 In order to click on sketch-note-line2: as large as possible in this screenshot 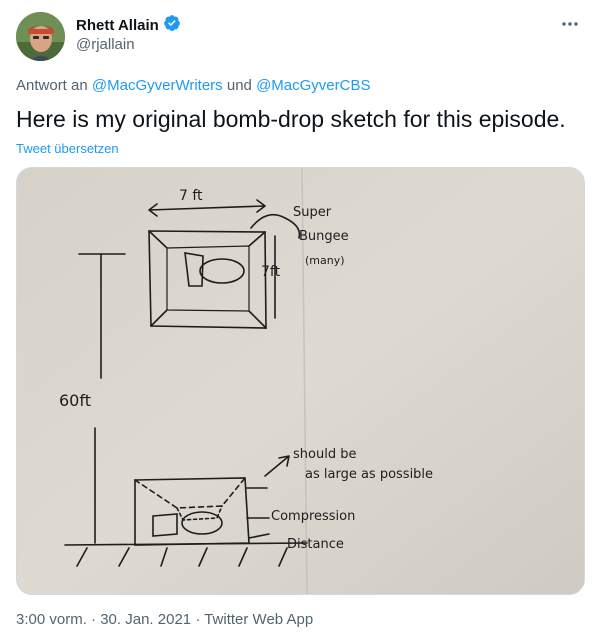, I will do `click(369, 474)`.